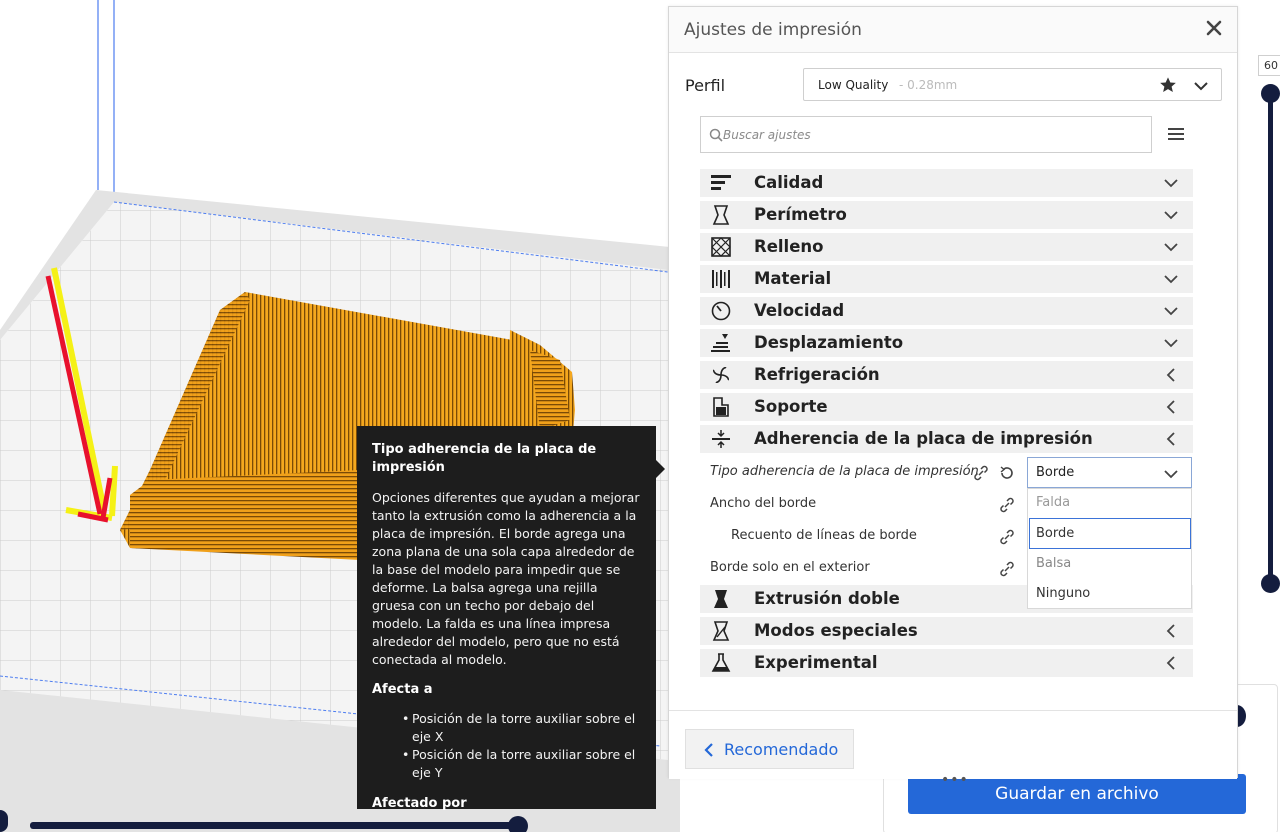  I want to click on infill-icon, so click(721, 247).